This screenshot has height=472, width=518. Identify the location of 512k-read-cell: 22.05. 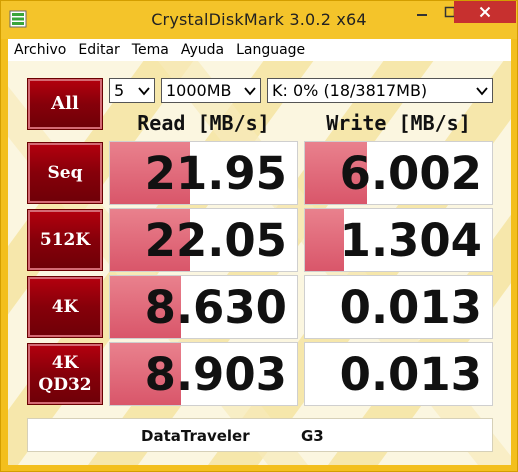
(203, 240).